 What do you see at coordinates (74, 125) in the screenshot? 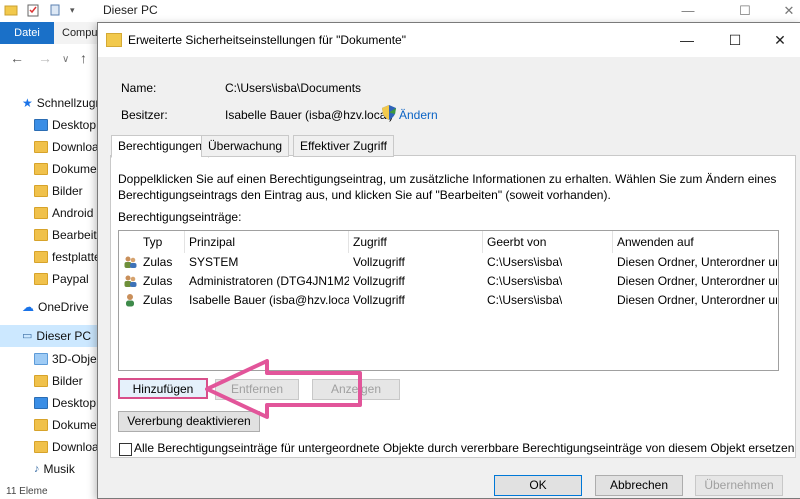
I see `sidebar-item-label: Desktop` at bounding box center [74, 125].